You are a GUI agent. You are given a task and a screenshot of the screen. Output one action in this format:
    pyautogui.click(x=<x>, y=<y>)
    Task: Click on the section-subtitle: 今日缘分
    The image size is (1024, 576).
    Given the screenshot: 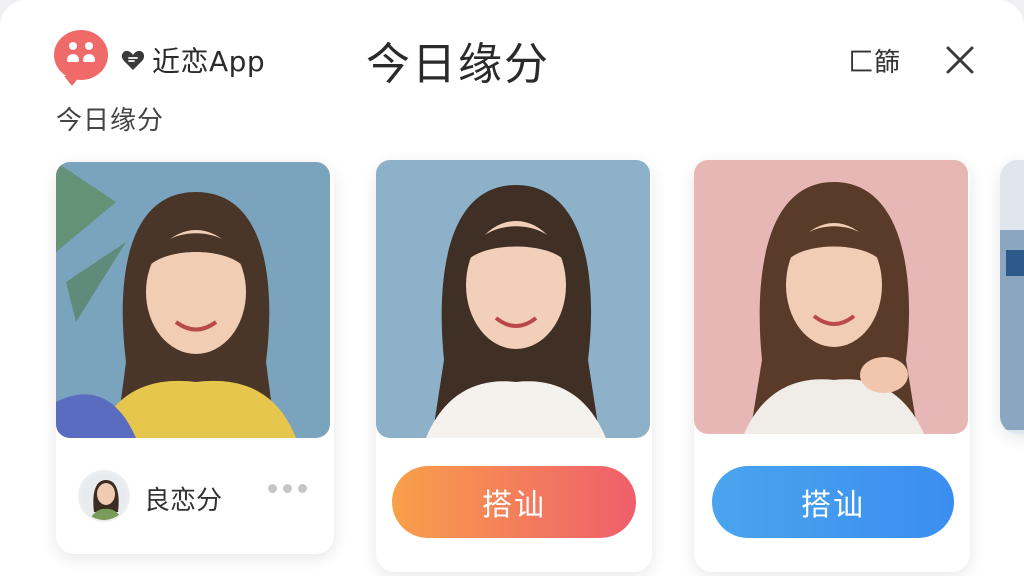 What is the action you would take?
    pyautogui.click(x=110, y=121)
    